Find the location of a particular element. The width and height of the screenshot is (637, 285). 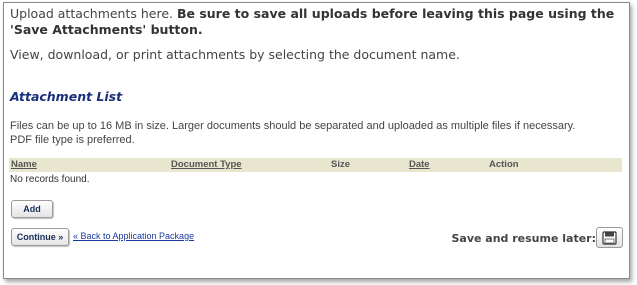

column-header-name: Name is located at coordinates (24, 164).